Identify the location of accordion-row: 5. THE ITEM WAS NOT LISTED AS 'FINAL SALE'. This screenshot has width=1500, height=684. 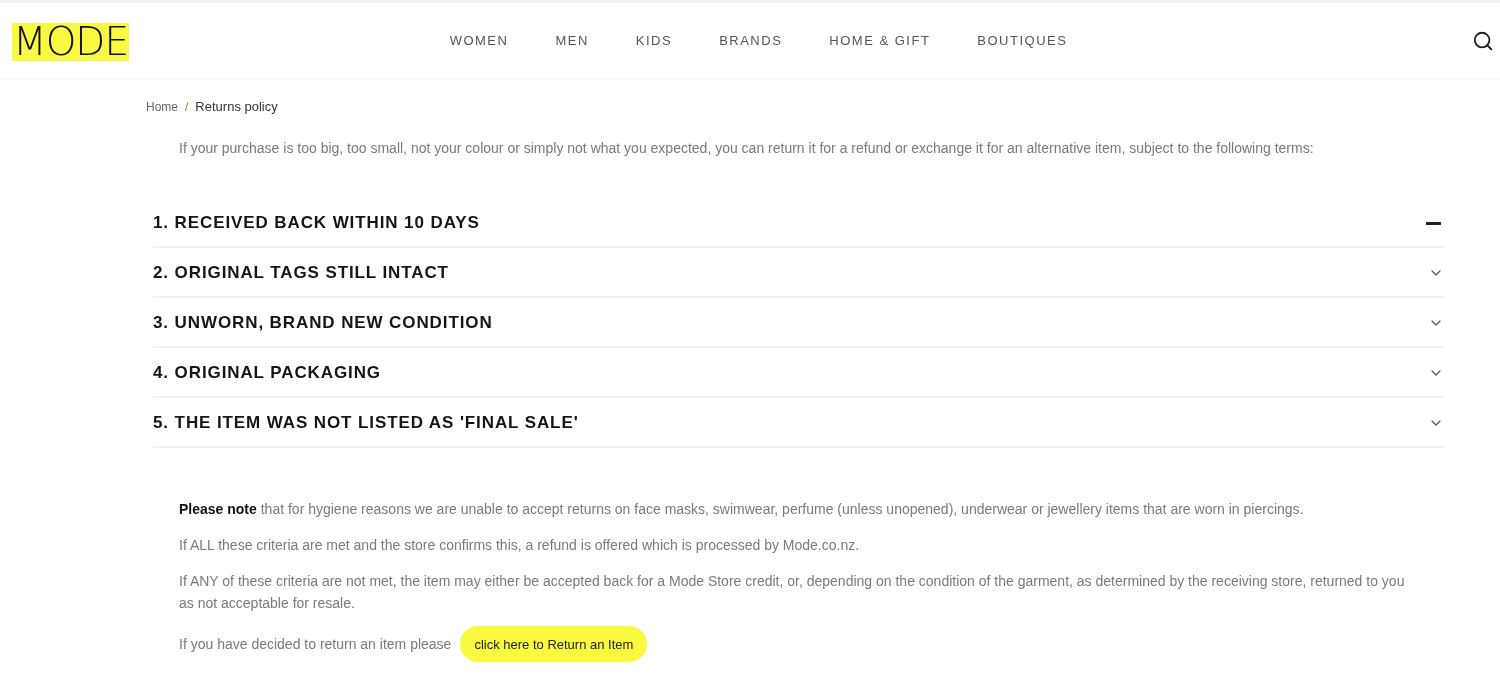
(798, 423).